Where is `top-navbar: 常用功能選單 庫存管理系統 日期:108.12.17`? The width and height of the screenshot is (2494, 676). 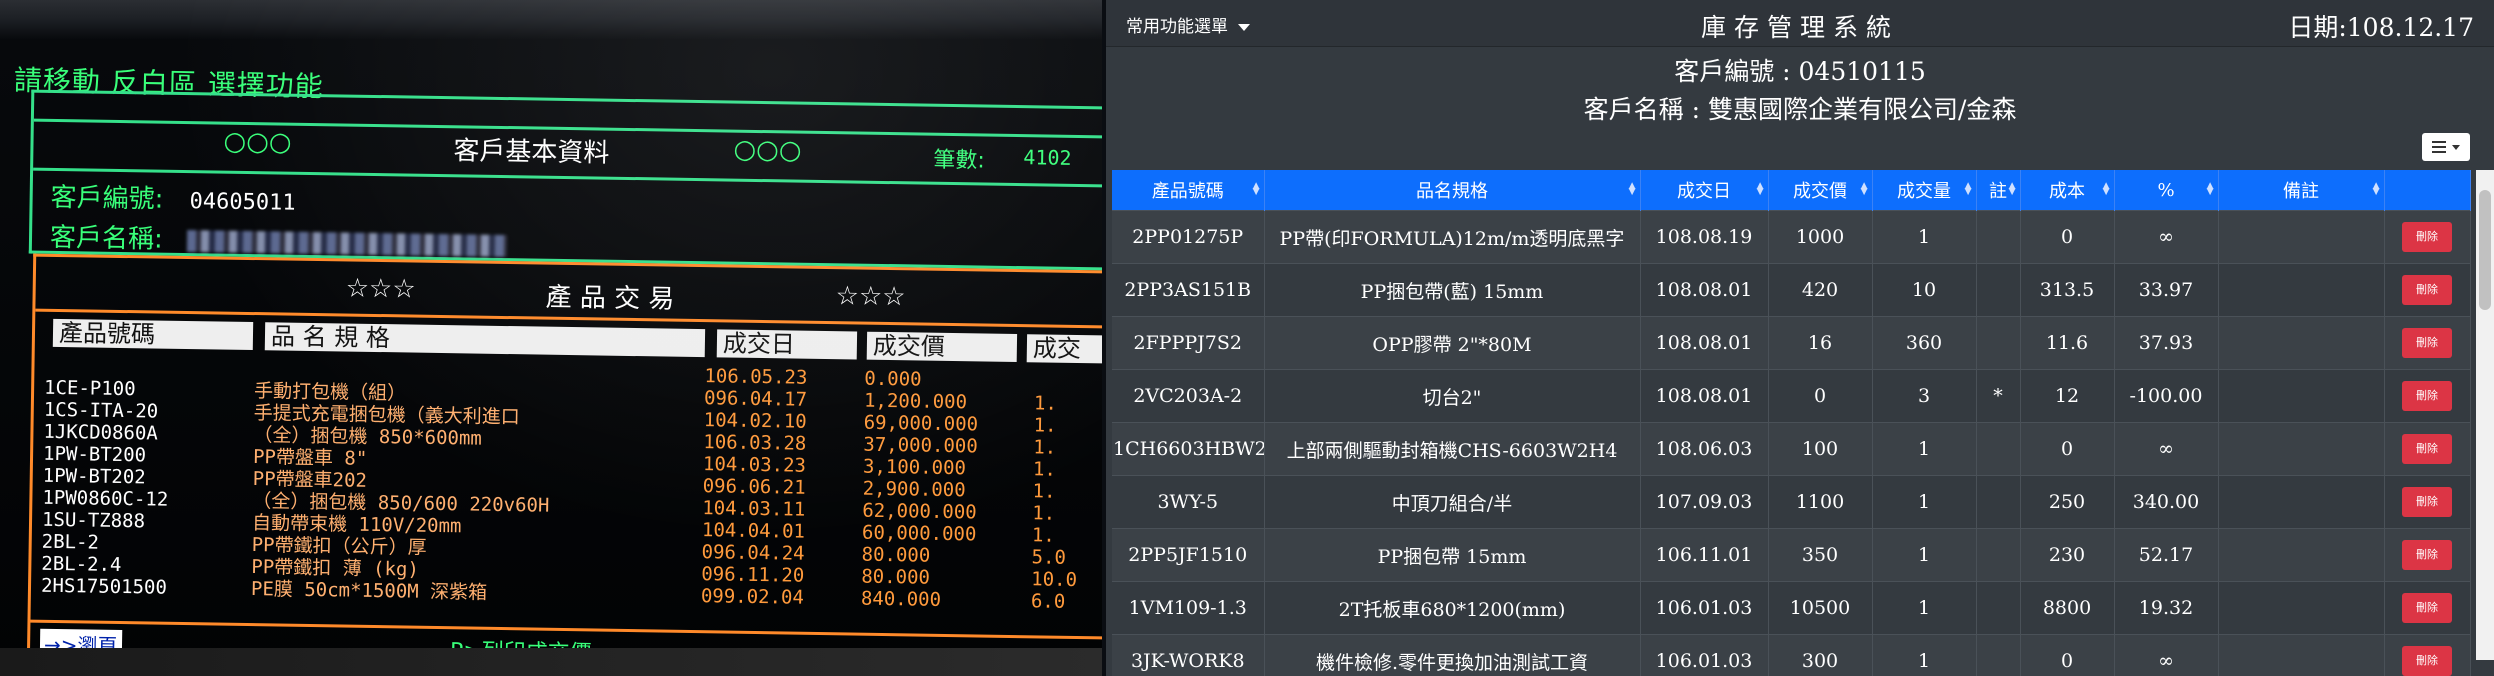 top-navbar: 常用功能選單 庫存管理系統 日期:108.12.17 is located at coordinates (1800, 23).